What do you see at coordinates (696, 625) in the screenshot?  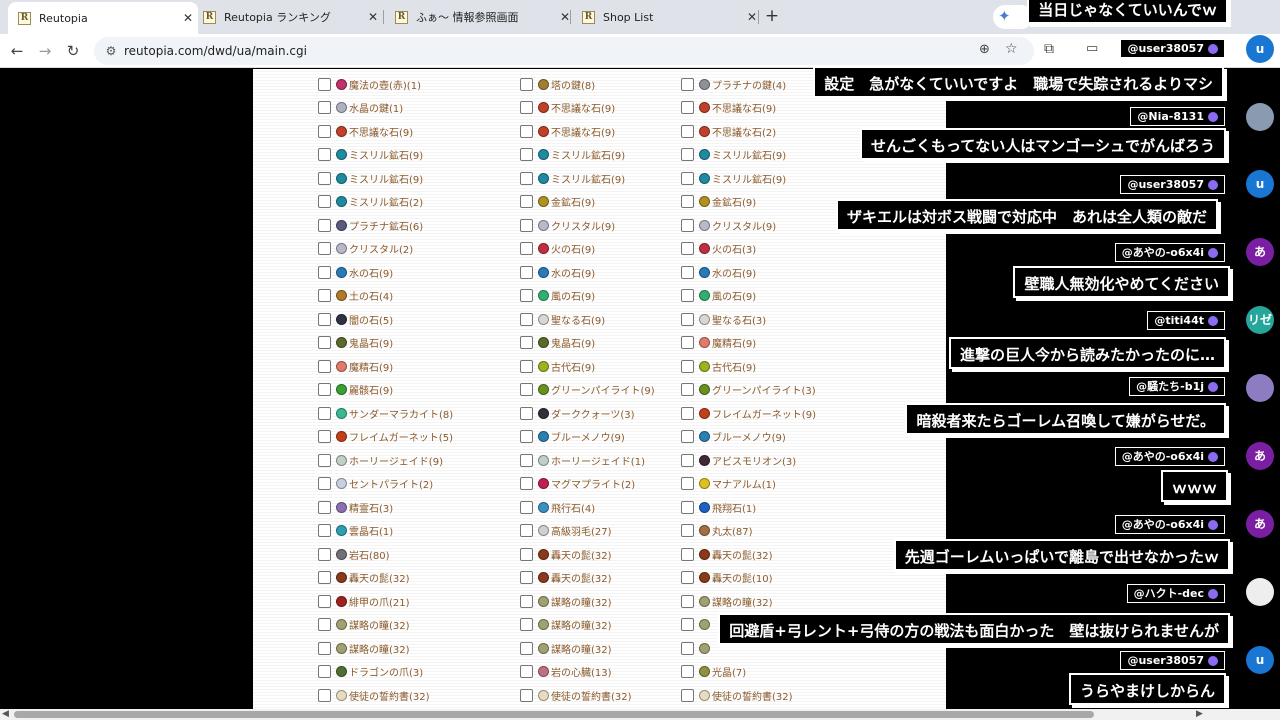 I see `item-row` at bounding box center [696, 625].